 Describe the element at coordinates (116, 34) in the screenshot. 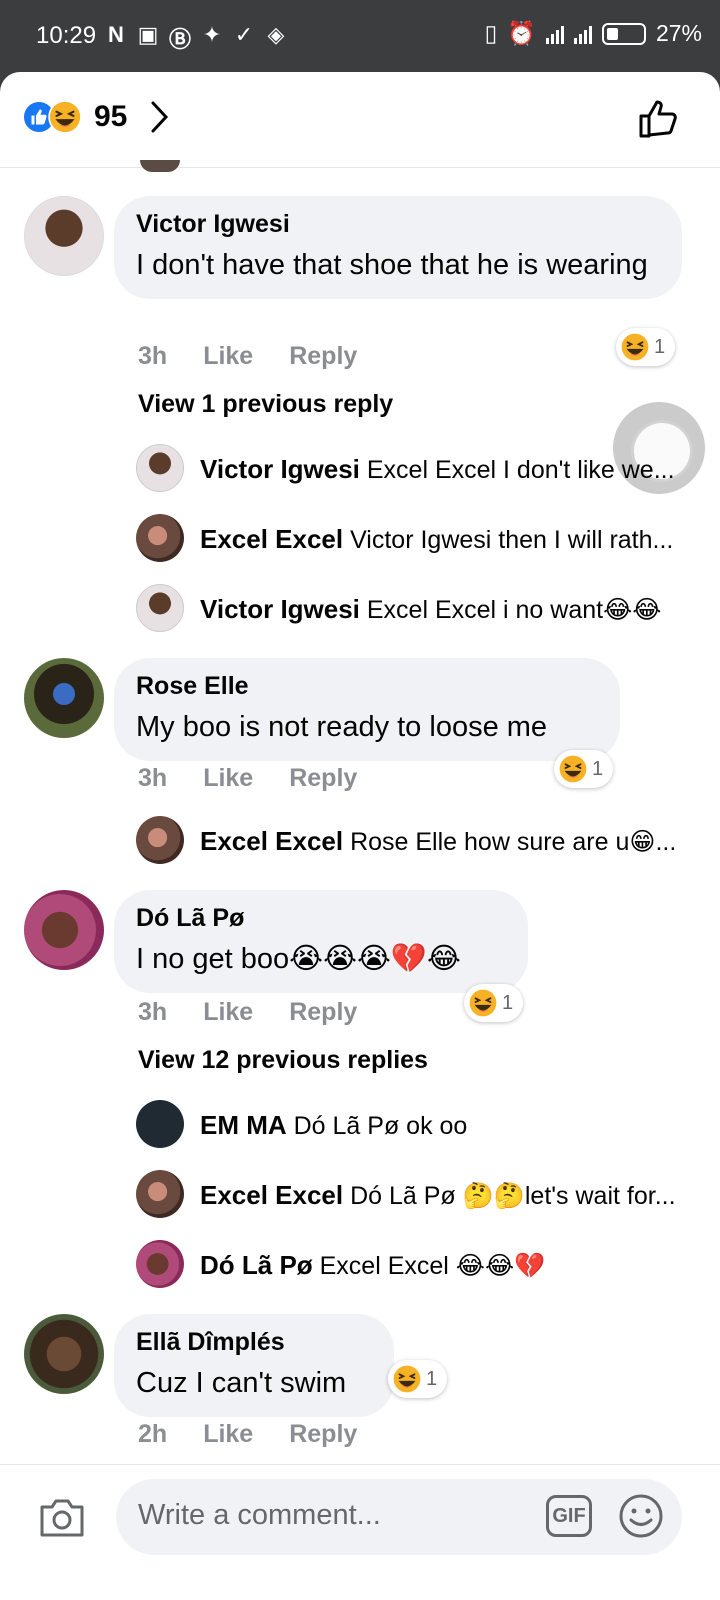

I see `netflix-icon: N` at that location.